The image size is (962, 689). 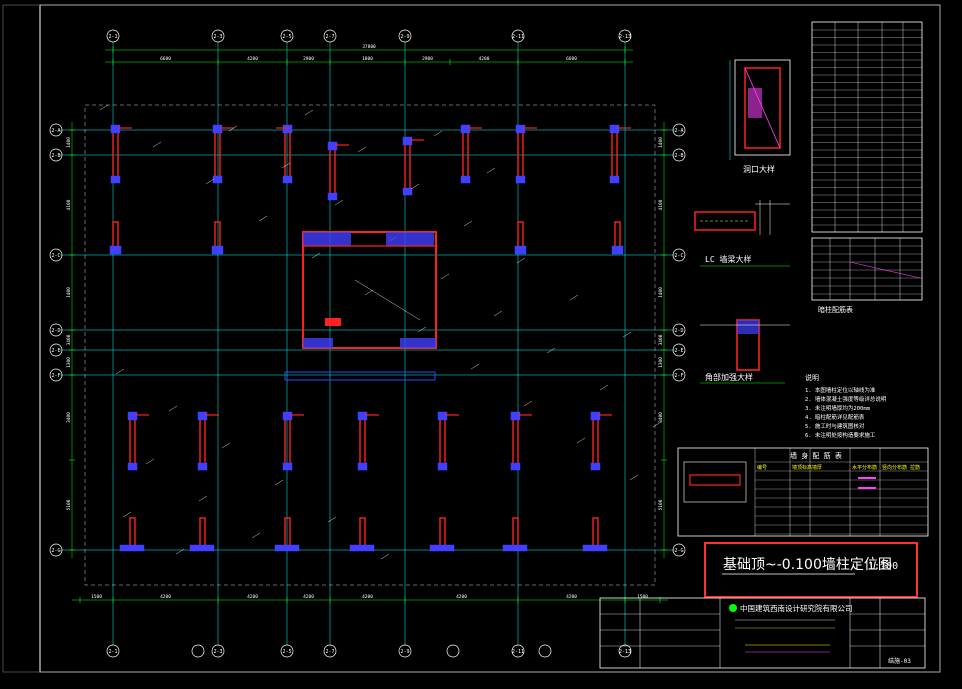 What do you see at coordinates (404, 652) in the screenshot?
I see `axis-label-bottom: 2-9` at bounding box center [404, 652].